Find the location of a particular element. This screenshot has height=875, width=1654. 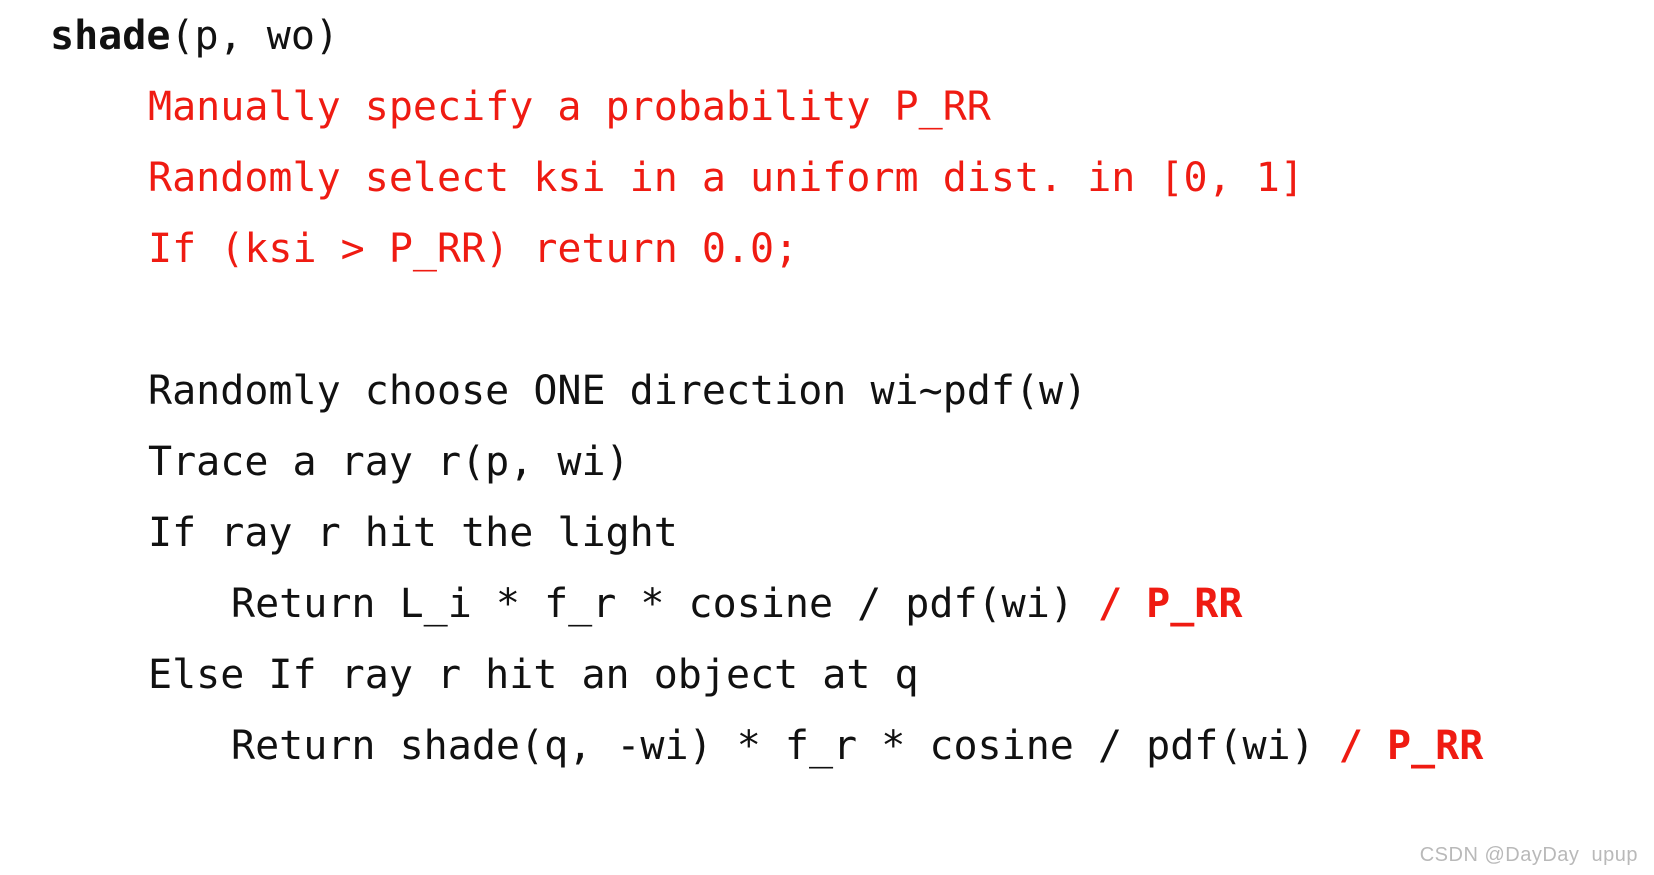

code-line-roulette-terminate: If (ksi > P_RR) return 0.0; is located at coordinates (827, 249).